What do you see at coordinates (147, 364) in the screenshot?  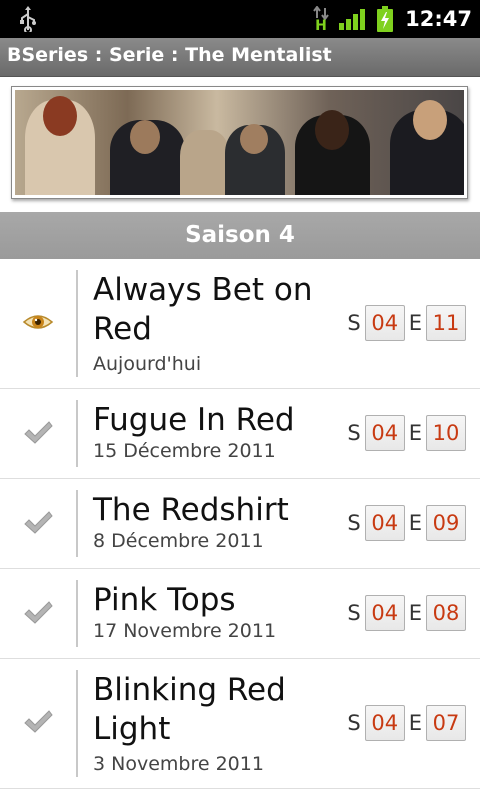 I see `episode-date: Aujourd'hui` at bounding box center [147, 364].